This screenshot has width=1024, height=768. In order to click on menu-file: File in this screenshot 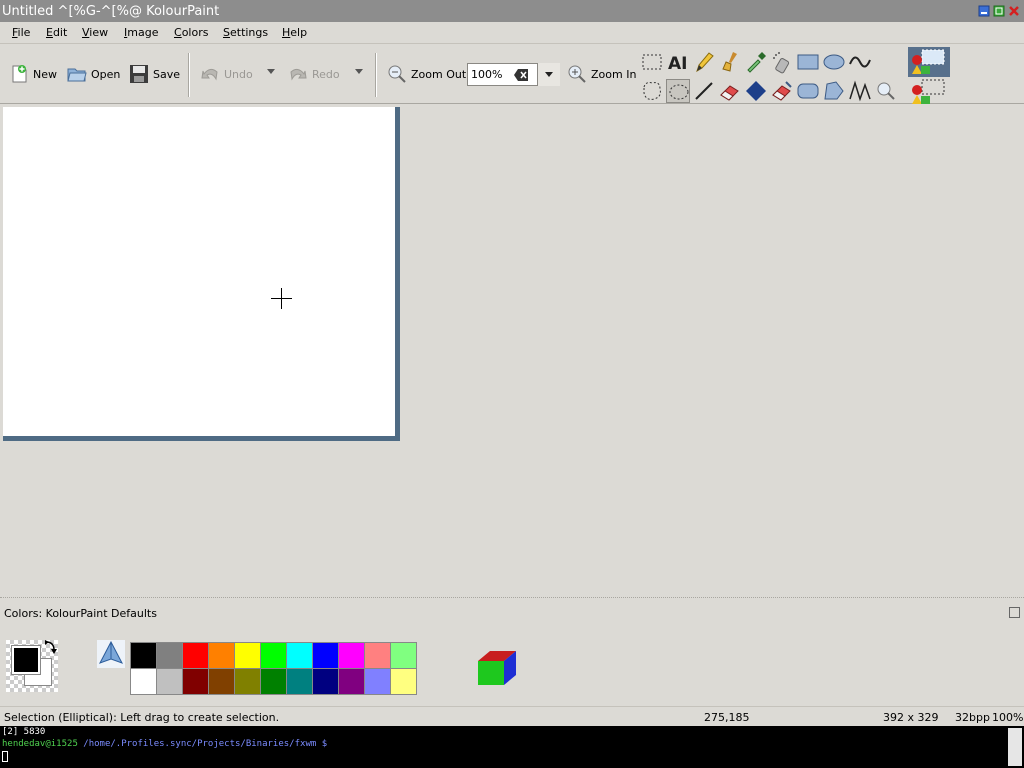, I will do `click(21, 32)`.